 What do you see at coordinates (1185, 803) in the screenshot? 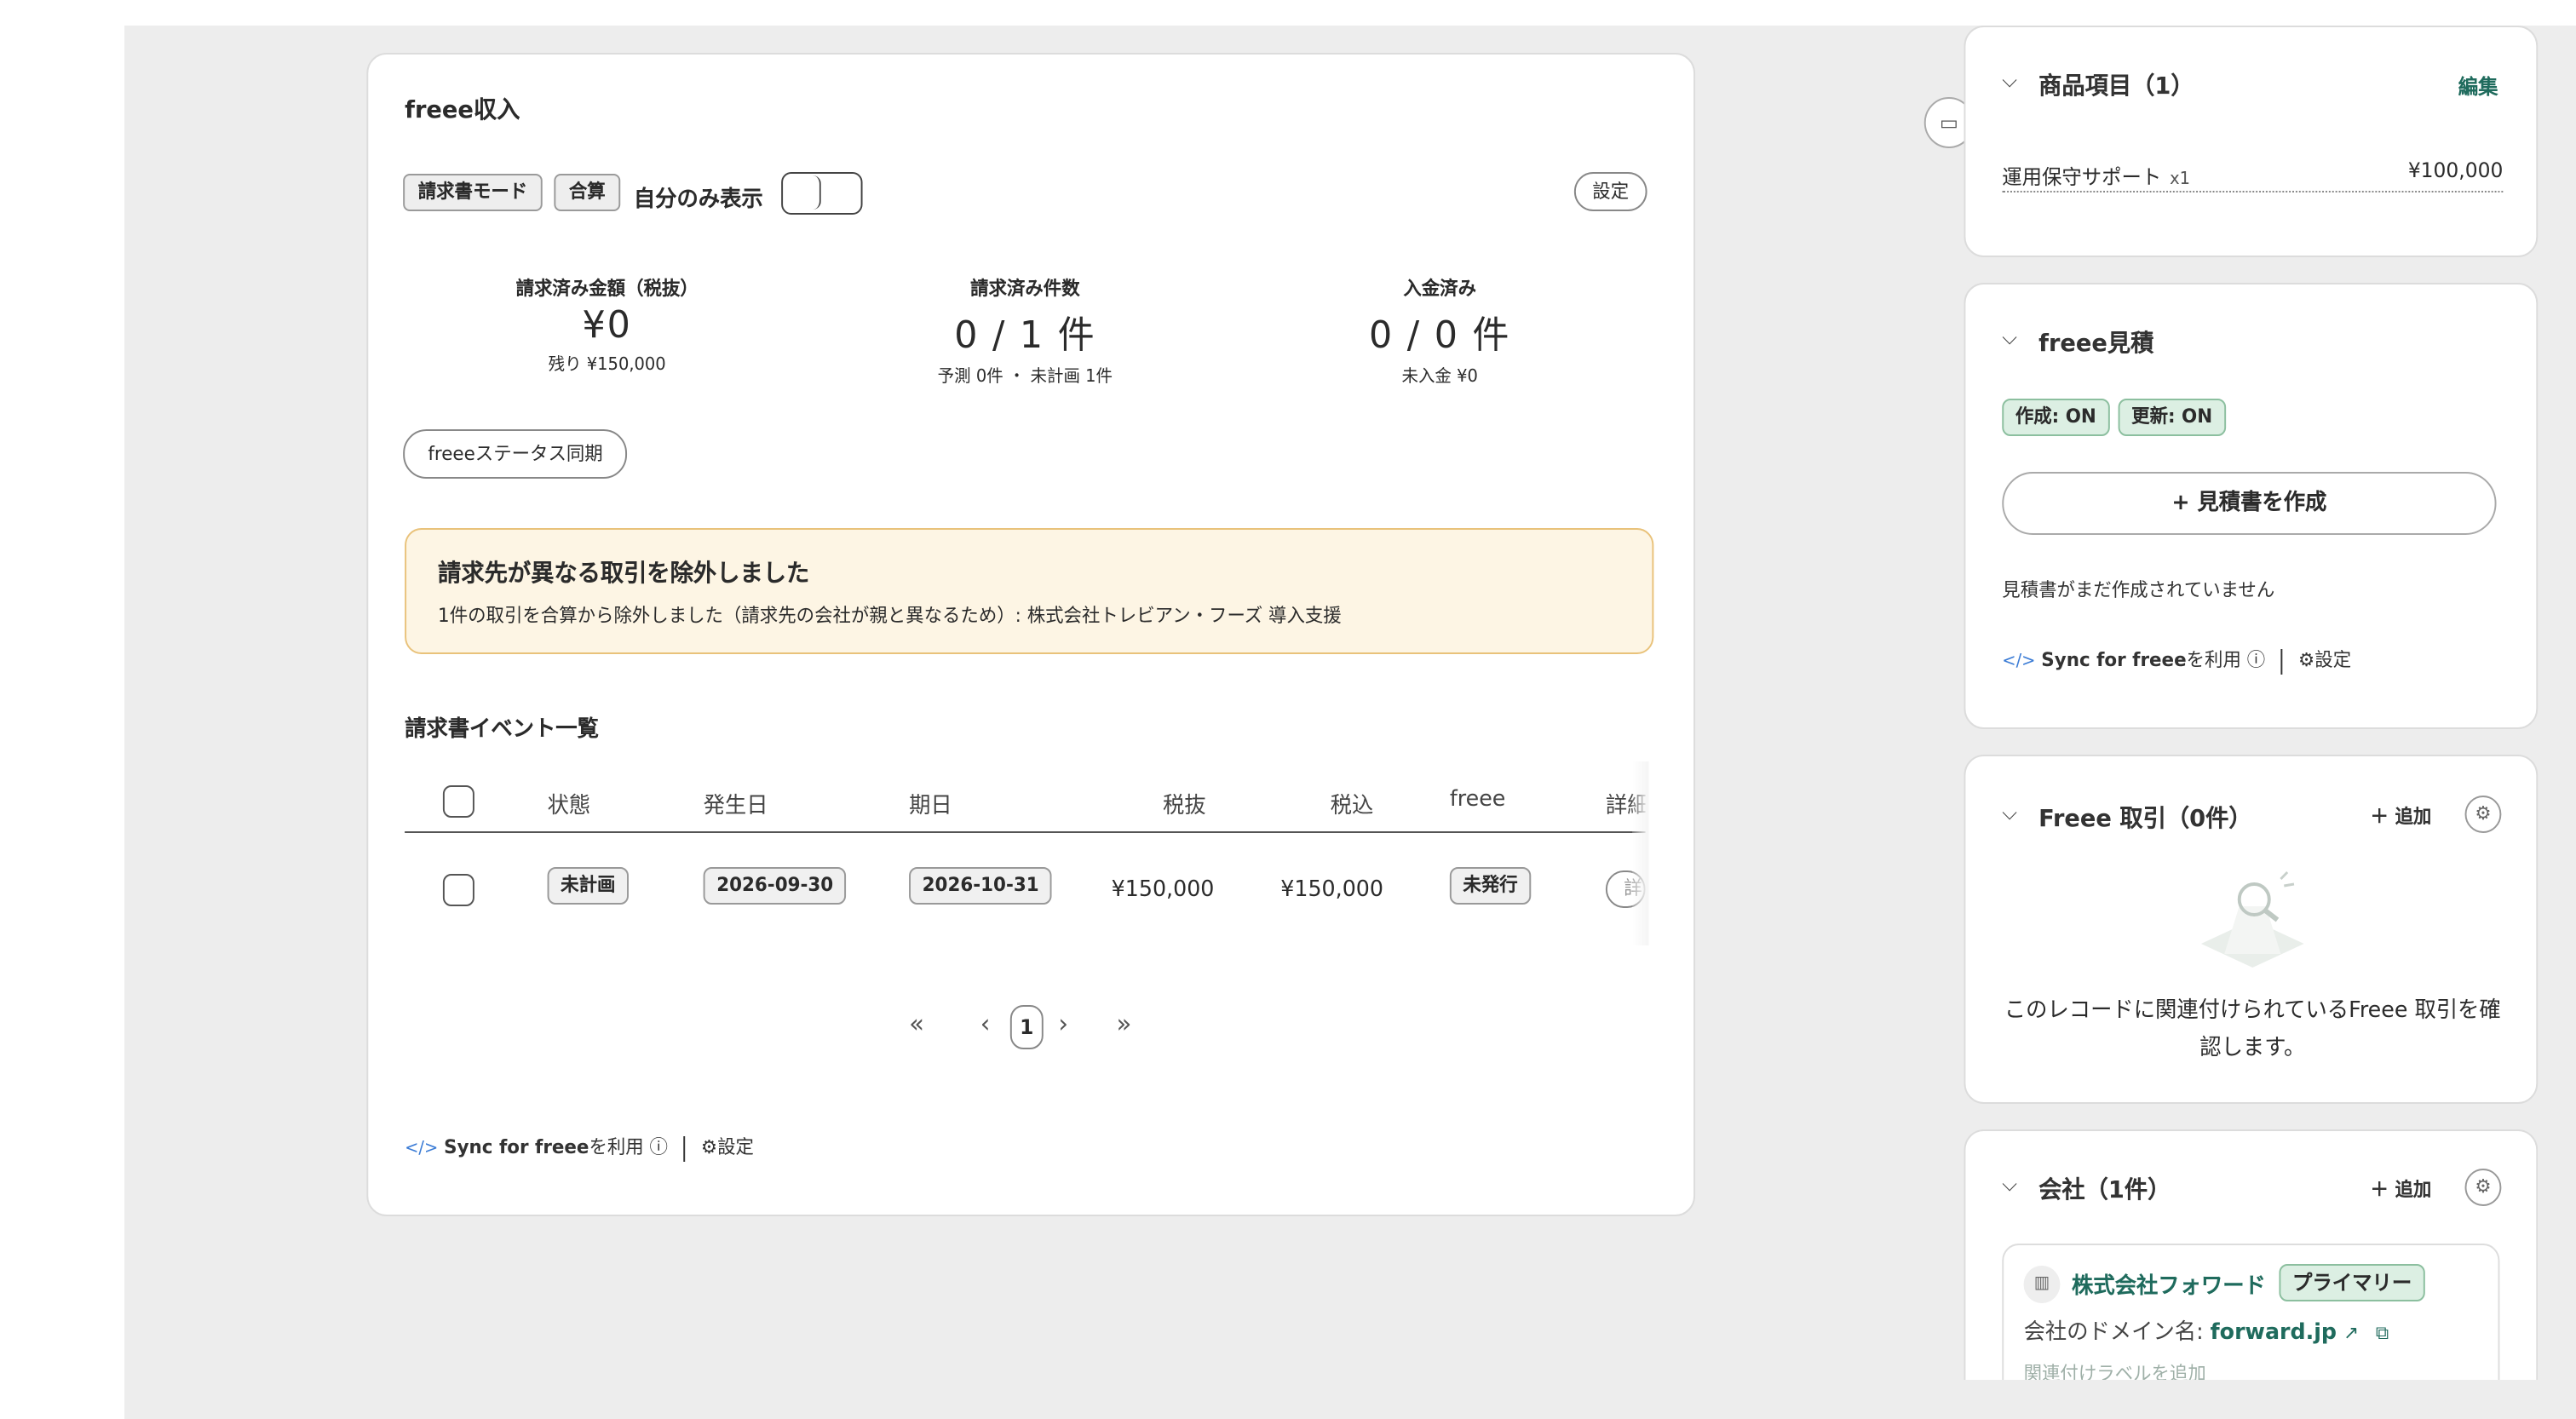
I see `col-excl-tax: 税抜` at bounding box center [1185, 803].